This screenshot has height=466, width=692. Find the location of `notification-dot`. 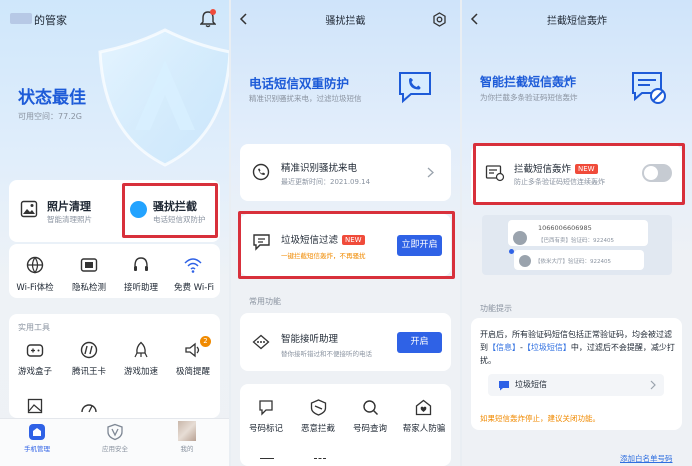

notification-dot is located at coordinates (213, 12).